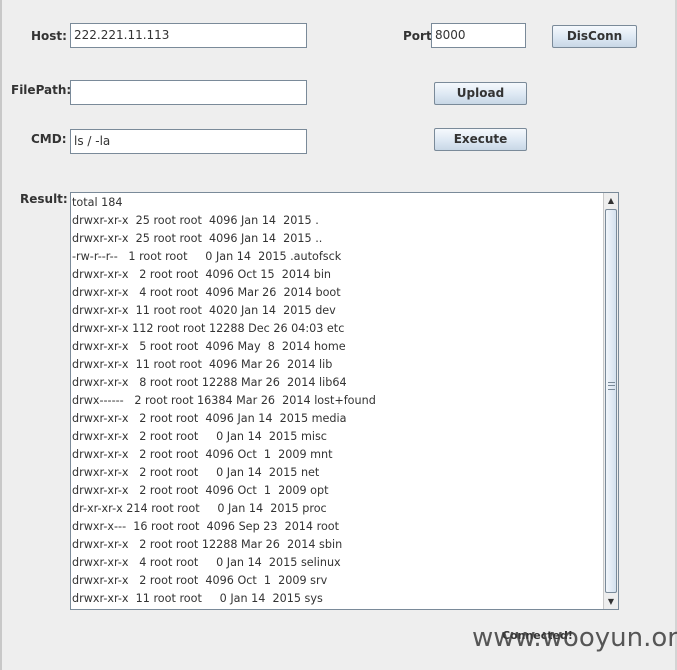 This screenshot has width=677, height=670. Describe the element at coordinates (574, 638) in the screenshot. I see `watermark: www.wooyun.org` at that location.